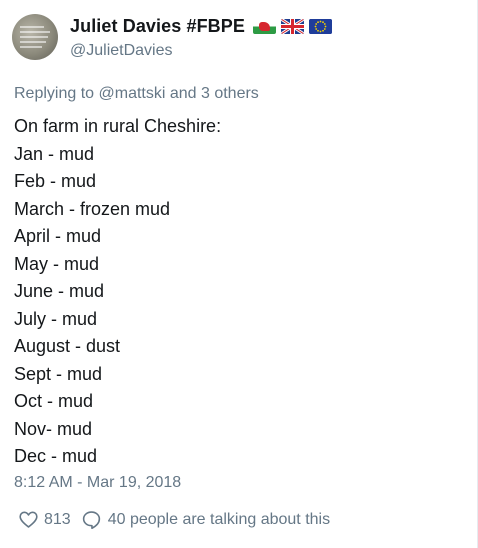 This screenshot has width=478, height=548. I want to click on reply-bubble-icon, so click(91, 519).